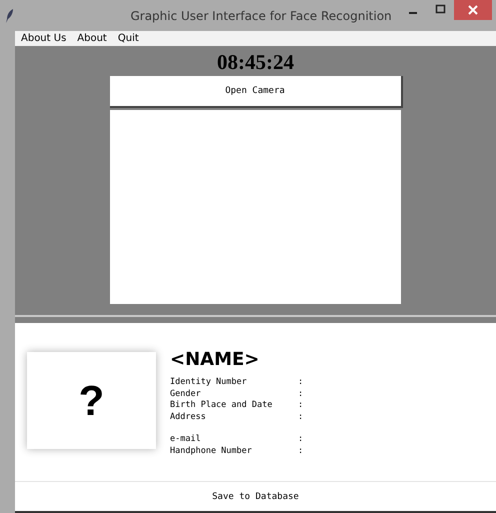 The width and height of the screenshot is (496, 513). Describe the element at coordinates (261, 15) in the screenshot. I see `window-title: Graphic User Interface for Face Recognition` at that location.